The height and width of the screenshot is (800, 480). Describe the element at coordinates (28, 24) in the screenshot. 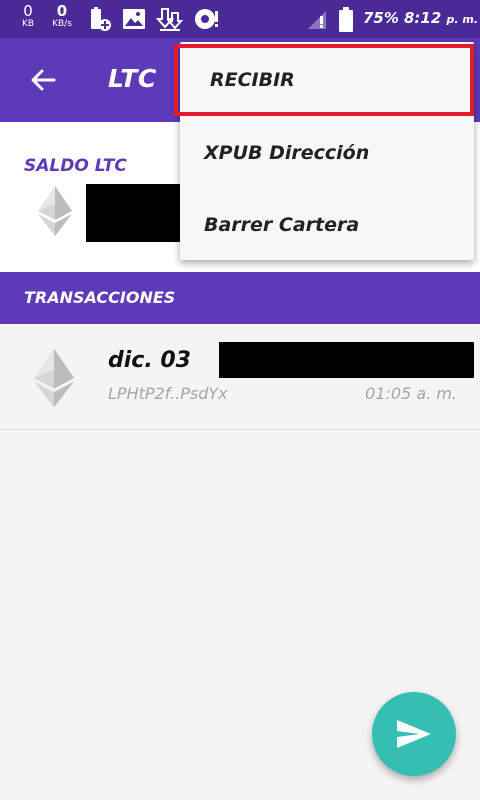

I see `net-speed-unit: KB` at that location.